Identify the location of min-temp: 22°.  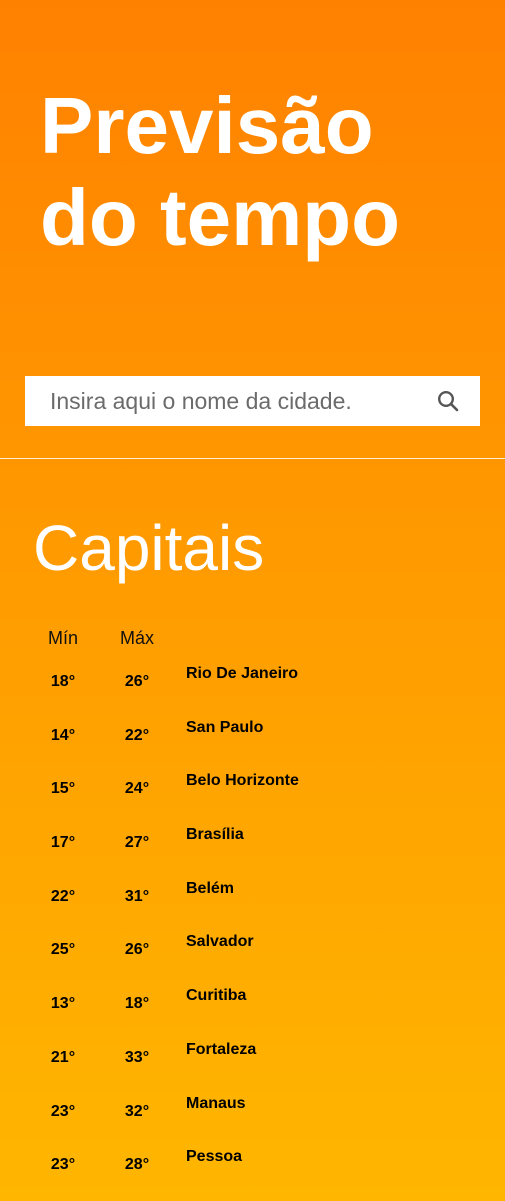
(63, 896).